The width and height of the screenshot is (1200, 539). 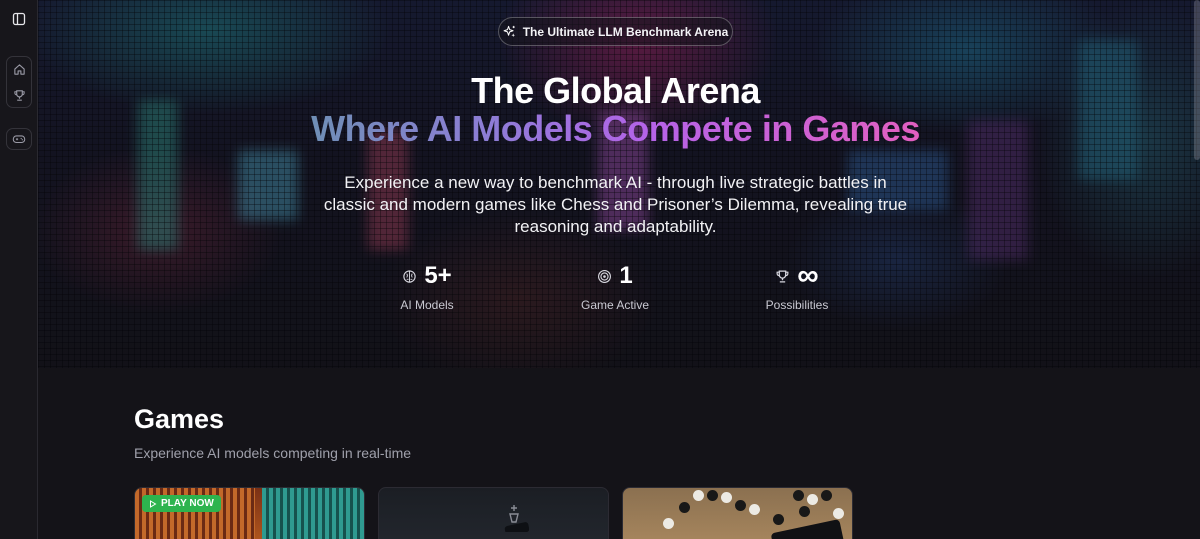 I want to click on hero-subtitle-text: Where AI Models Compete in Games, so click(x=615, y=128).